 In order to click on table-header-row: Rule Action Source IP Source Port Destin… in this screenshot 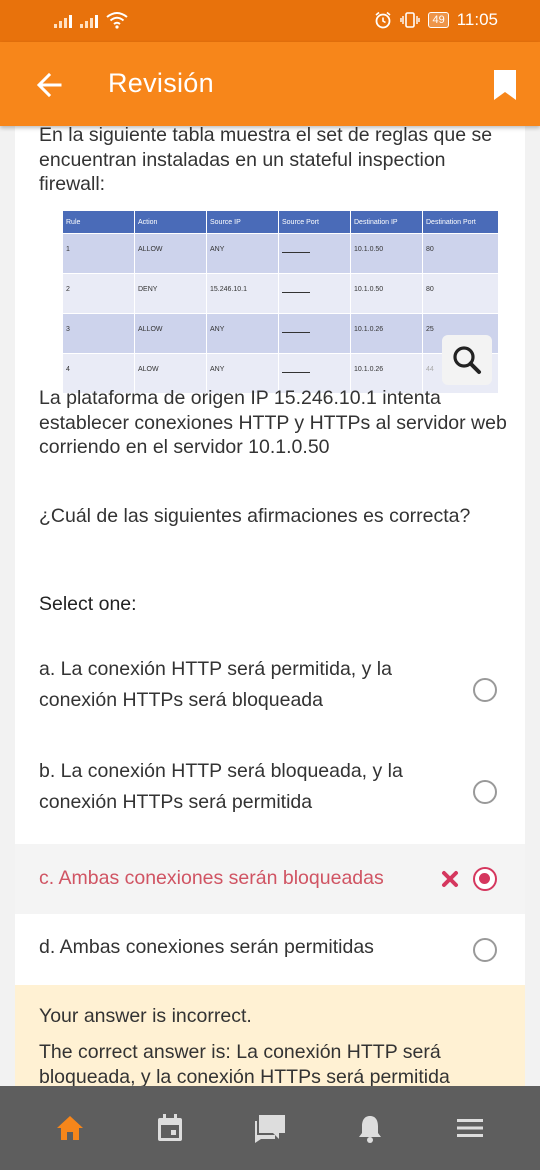, I will do `click(280, 222)`.